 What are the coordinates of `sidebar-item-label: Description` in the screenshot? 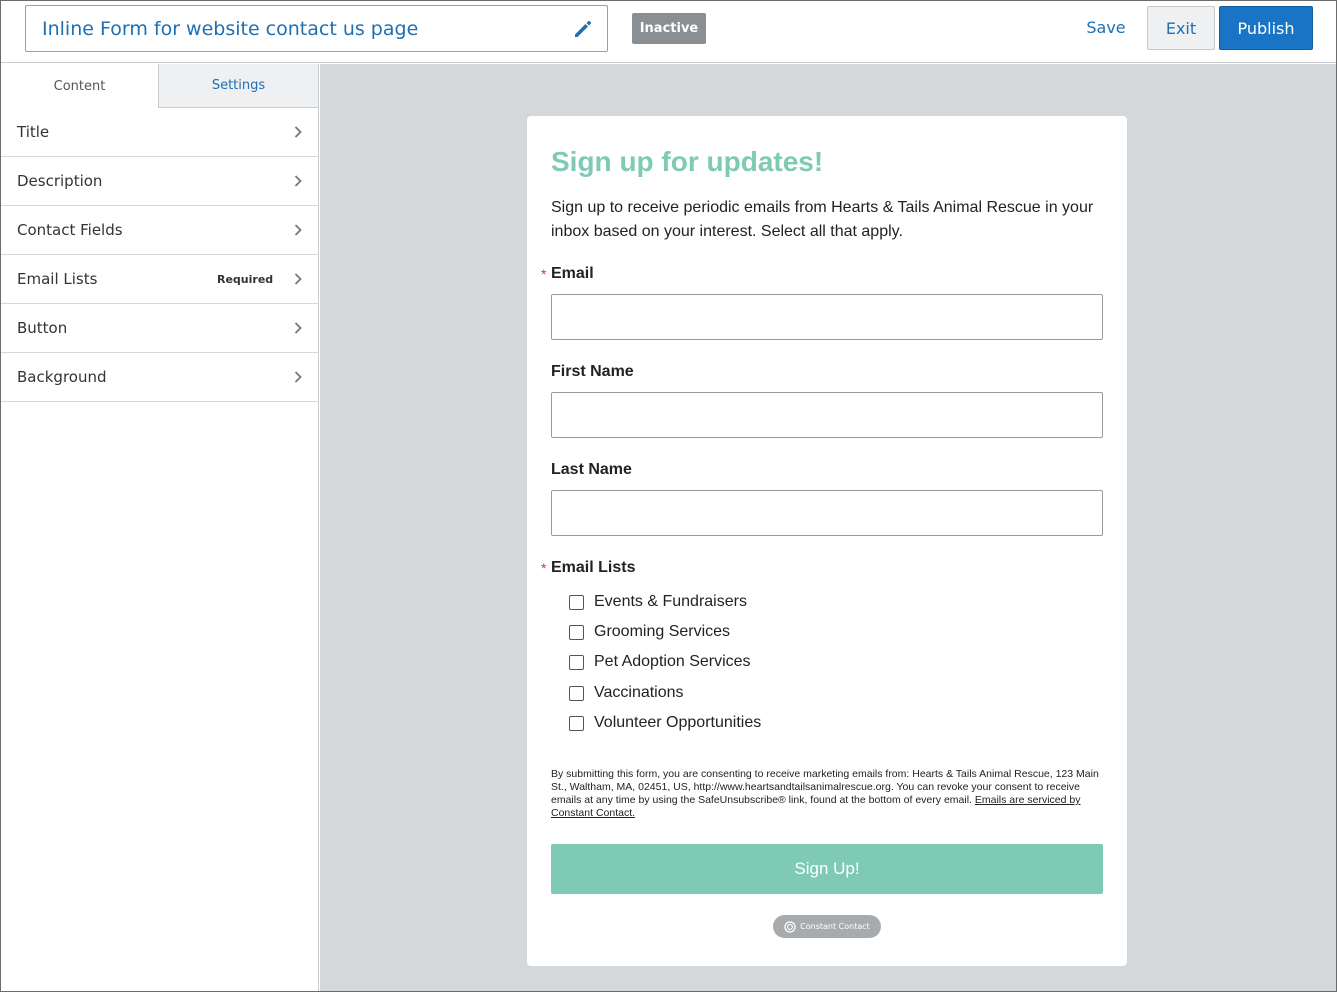 It's located at (60, 181).